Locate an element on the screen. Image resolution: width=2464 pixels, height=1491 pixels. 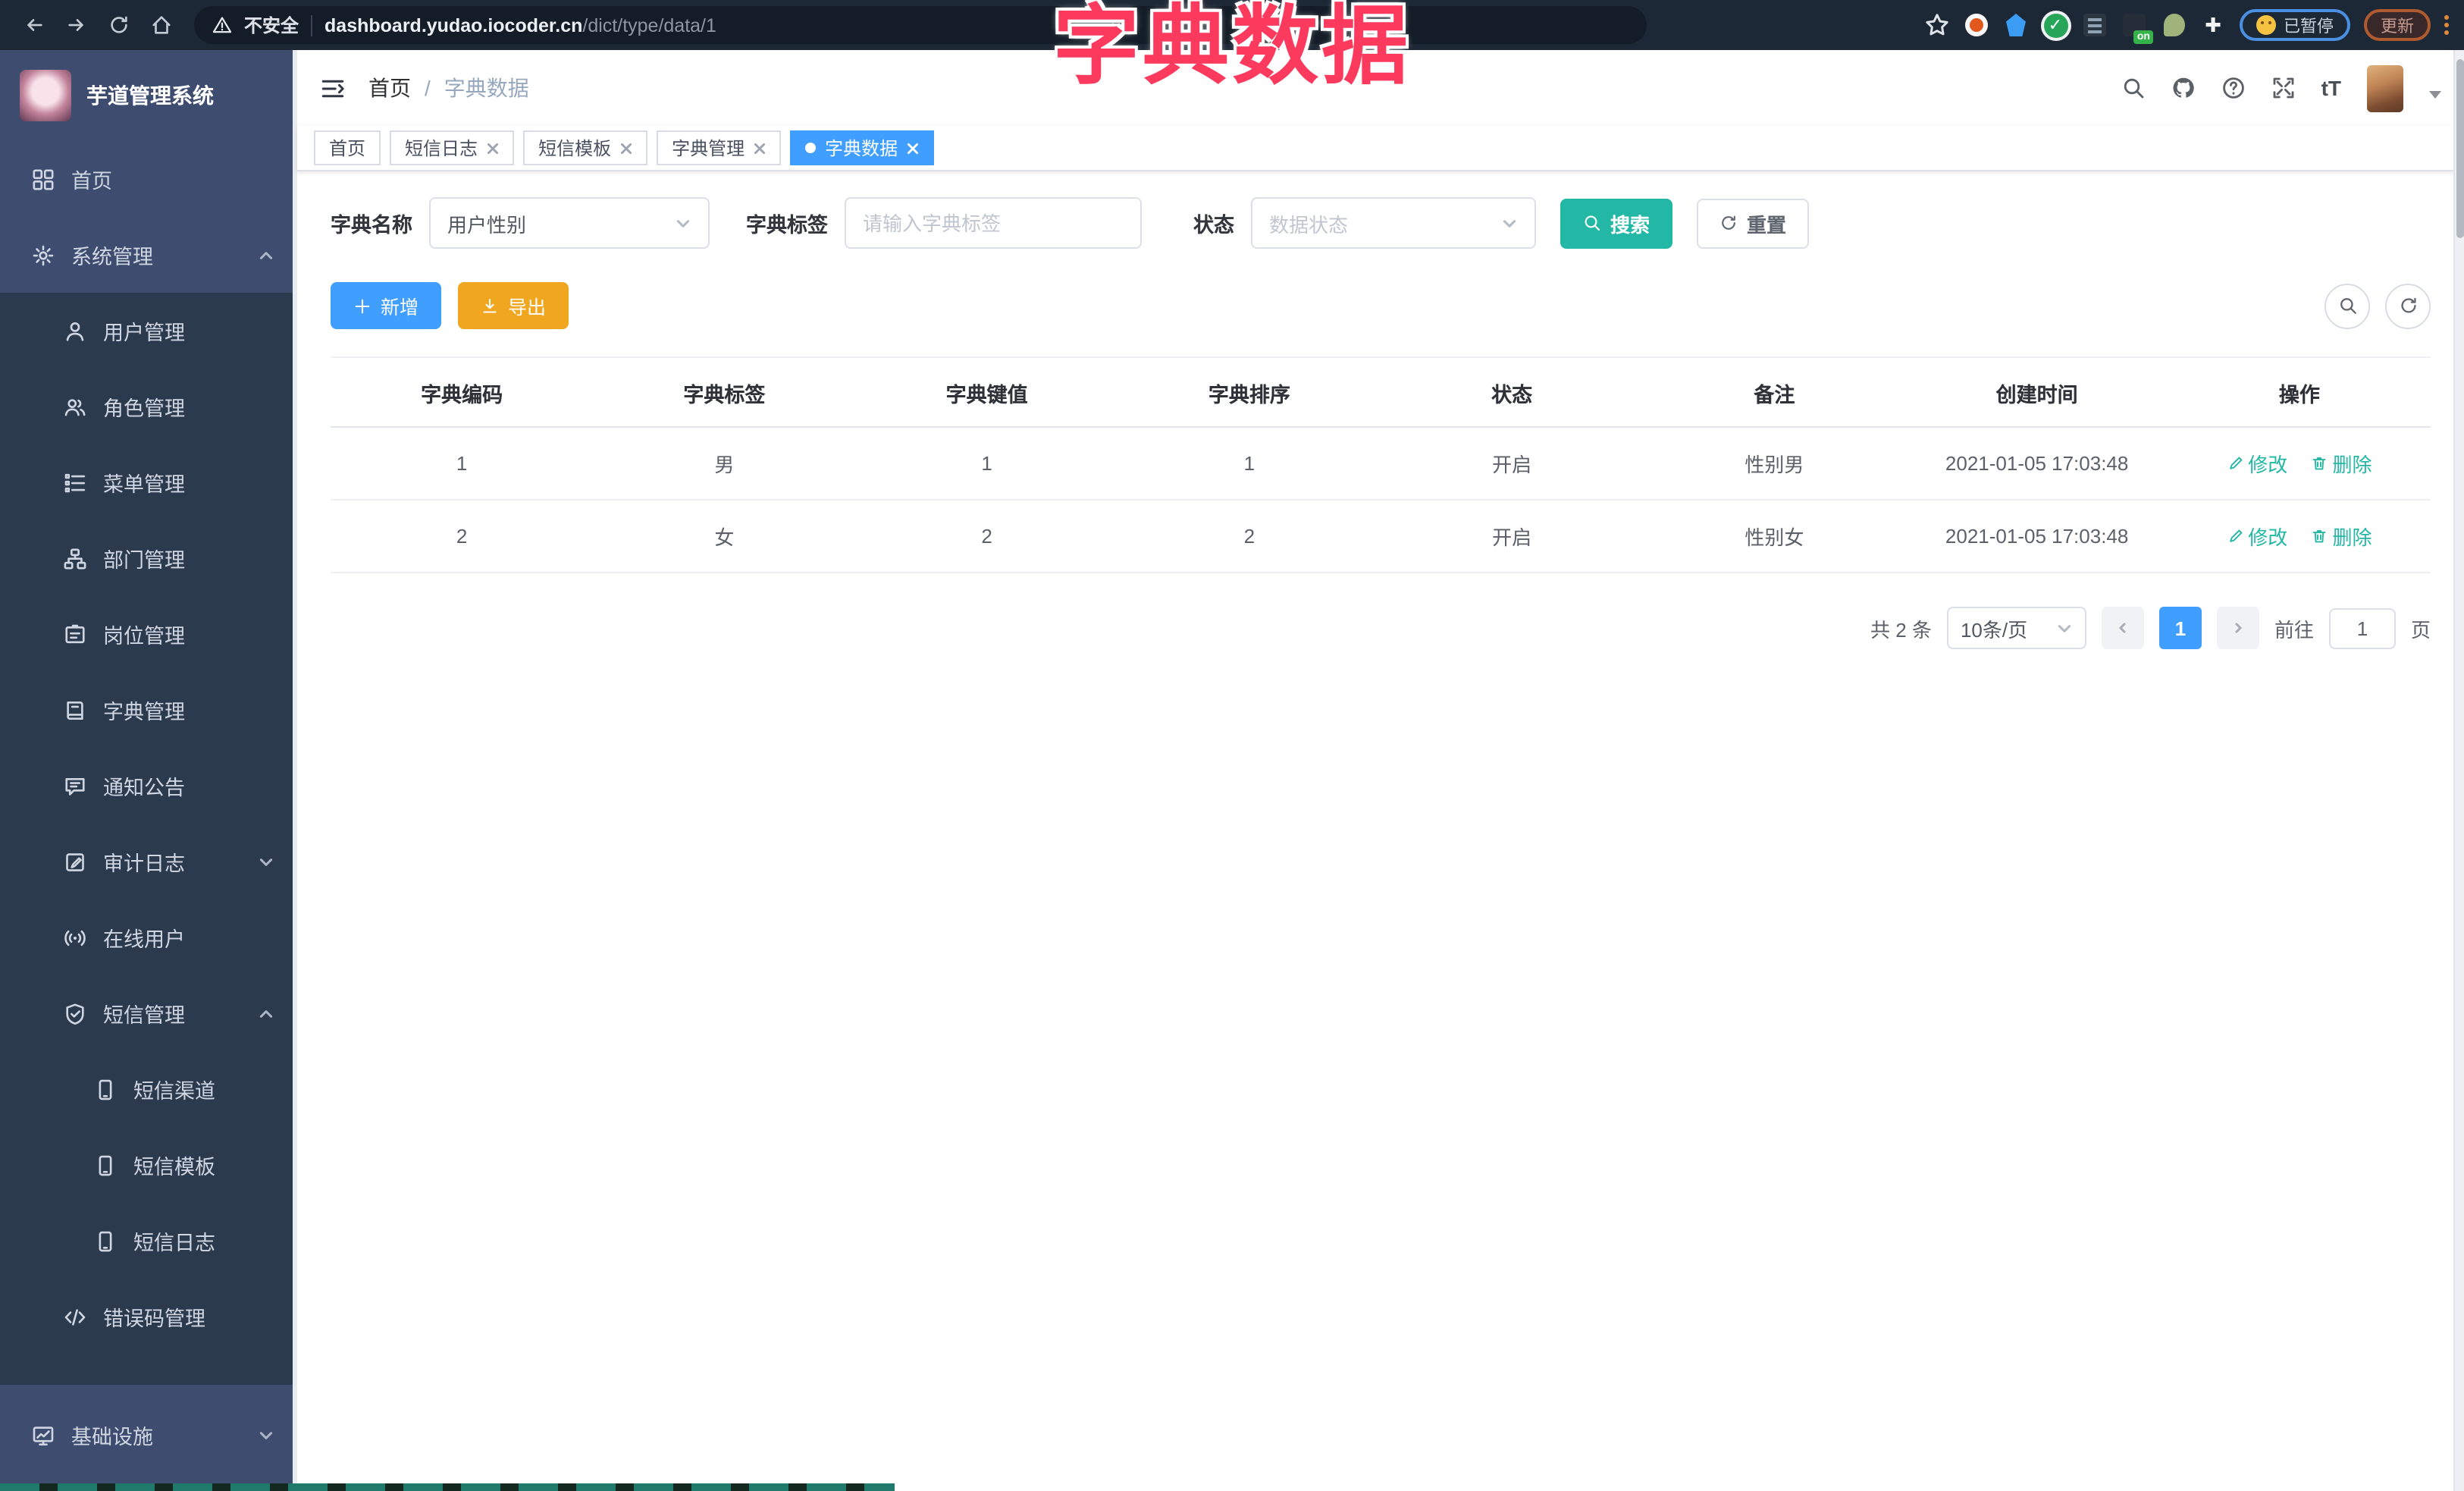
export-button: 导出 is located at coordinates (513, 305).